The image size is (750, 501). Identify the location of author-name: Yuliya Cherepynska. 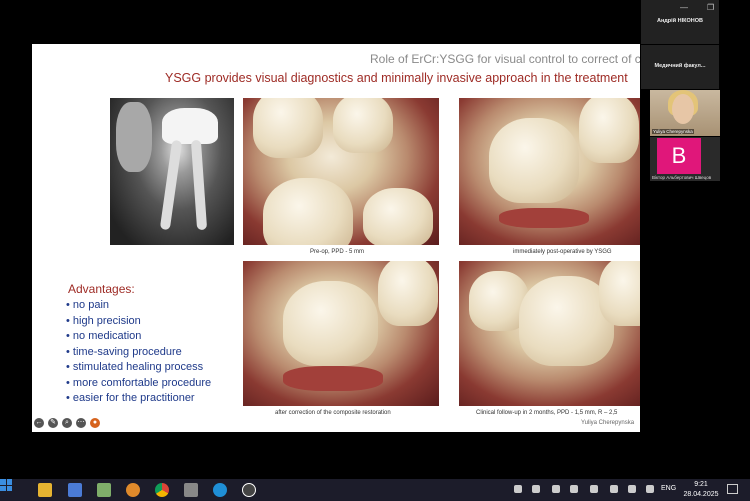
(608, 423).